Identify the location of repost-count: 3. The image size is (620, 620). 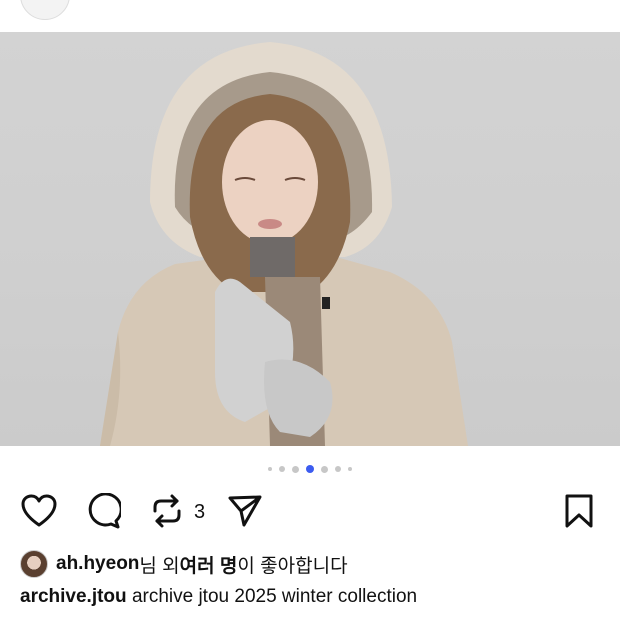
(200, 512).